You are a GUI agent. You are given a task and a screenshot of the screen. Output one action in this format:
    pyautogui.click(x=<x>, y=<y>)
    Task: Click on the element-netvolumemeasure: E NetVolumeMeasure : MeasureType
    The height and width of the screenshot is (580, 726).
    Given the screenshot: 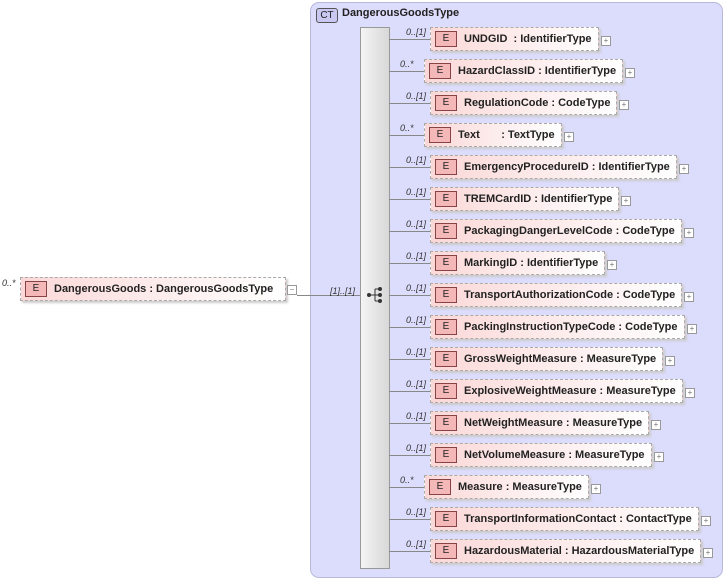 What is the action you would take?
    pyautogui.click(x=541, y=455)
    